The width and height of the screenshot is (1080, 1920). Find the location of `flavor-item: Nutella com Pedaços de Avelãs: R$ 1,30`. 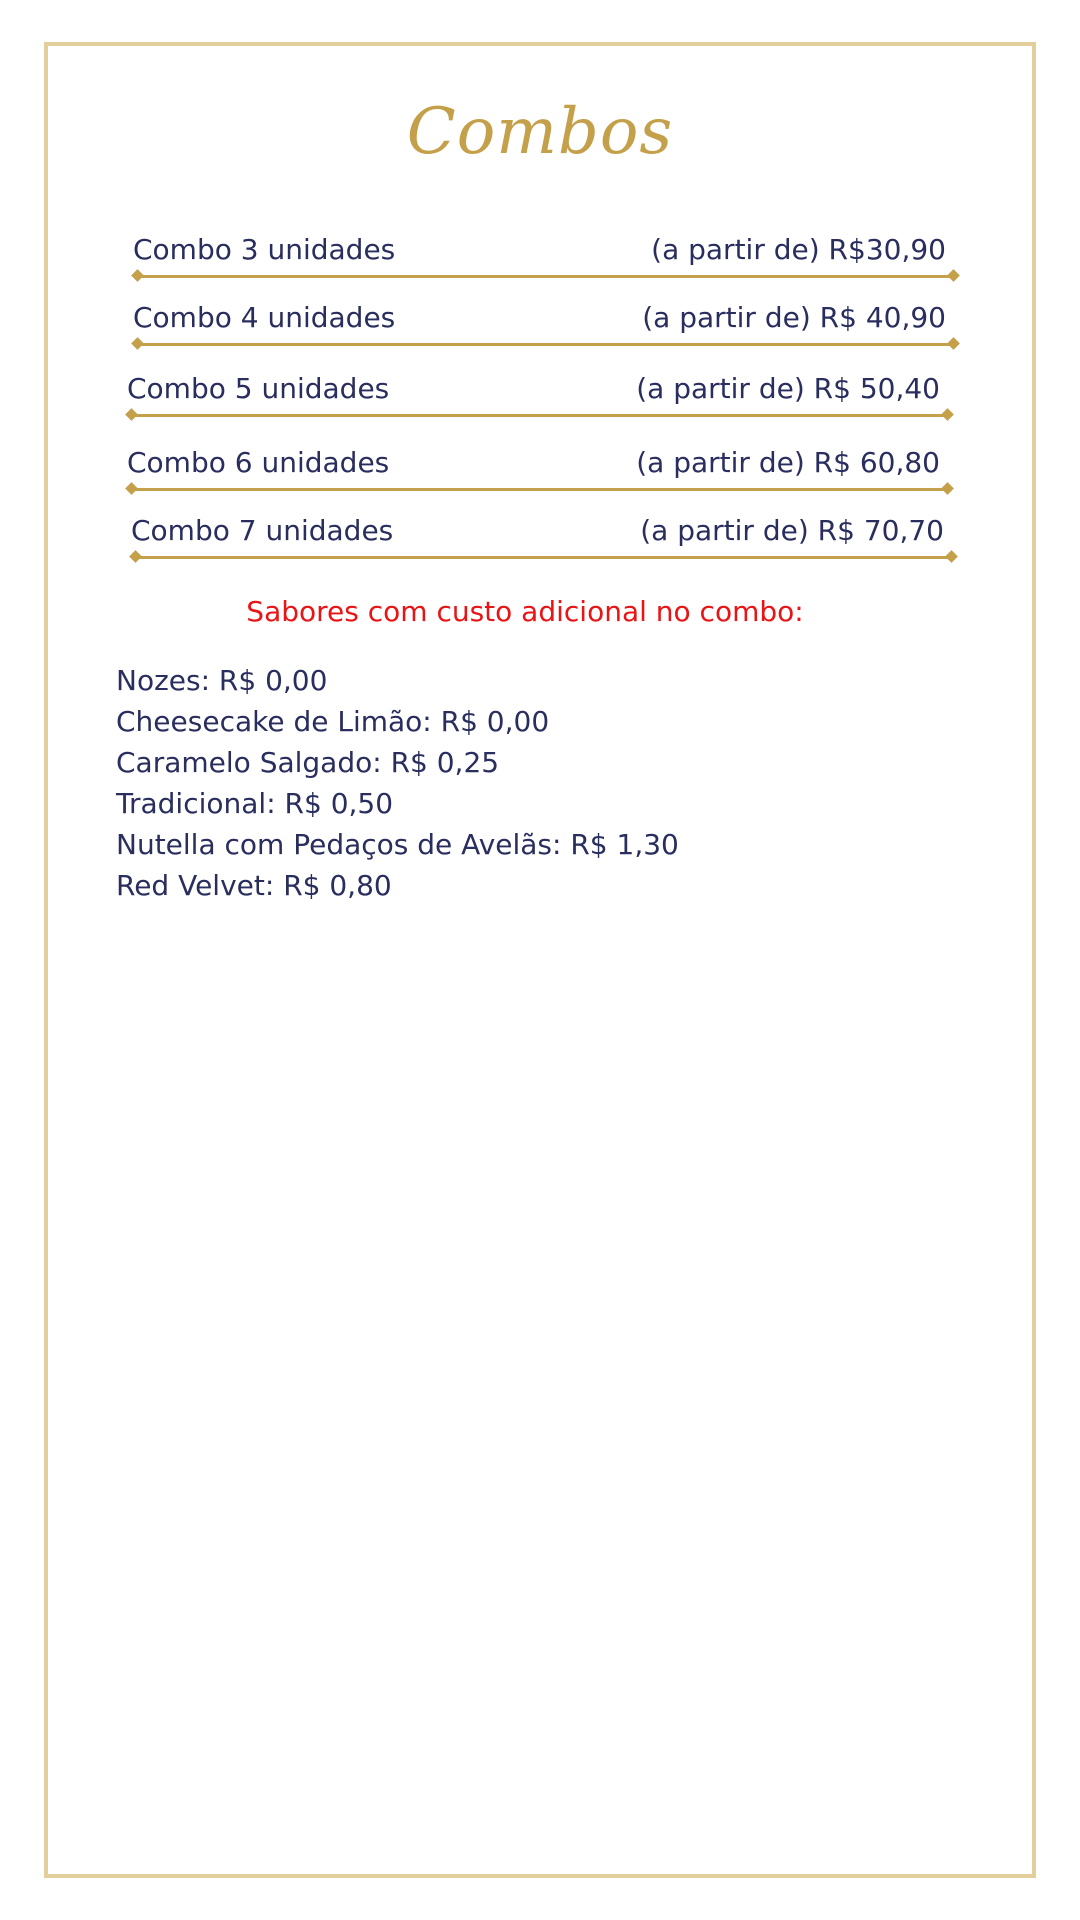

flavor-item: Nutella com Pedaços de Avelãs: R$ 1,30 is located at coordinates (397, 844).